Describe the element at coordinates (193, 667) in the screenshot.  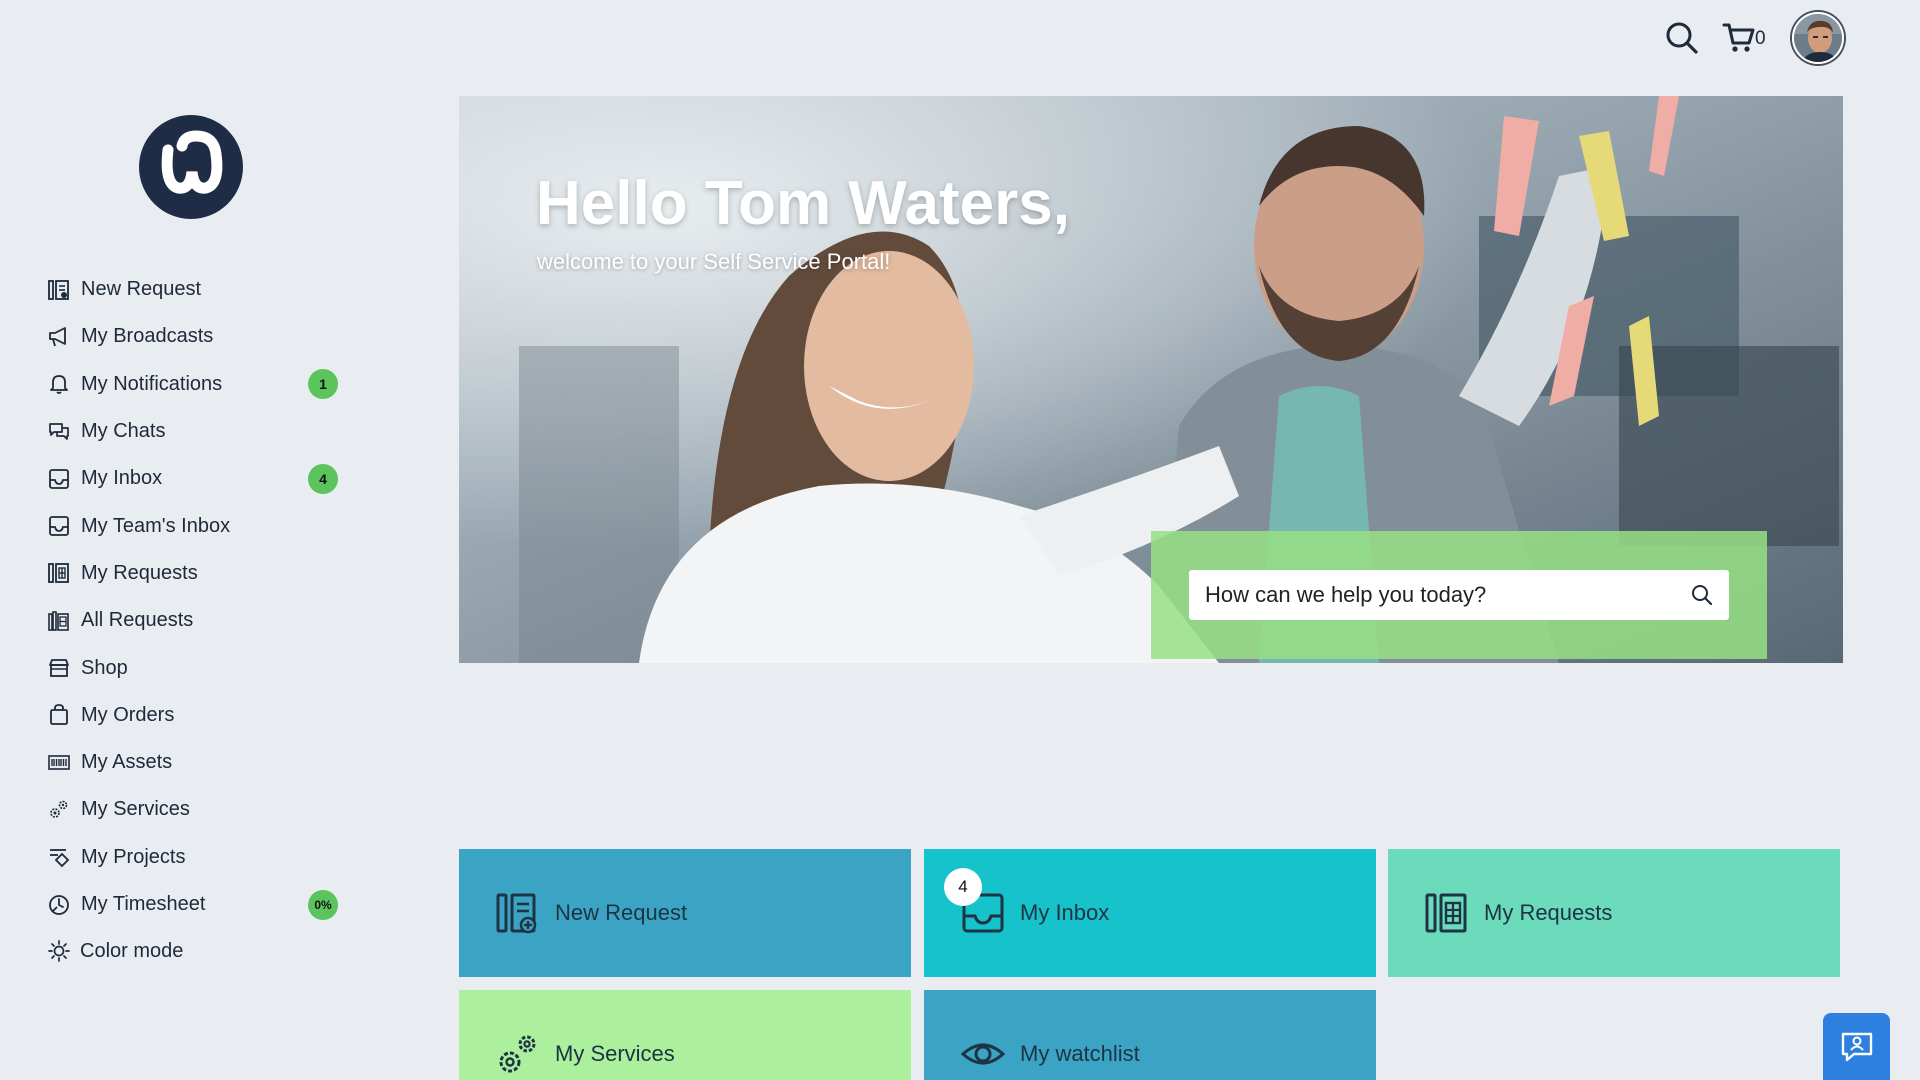
I see `sidebar-item-shop: Shop` at that location.